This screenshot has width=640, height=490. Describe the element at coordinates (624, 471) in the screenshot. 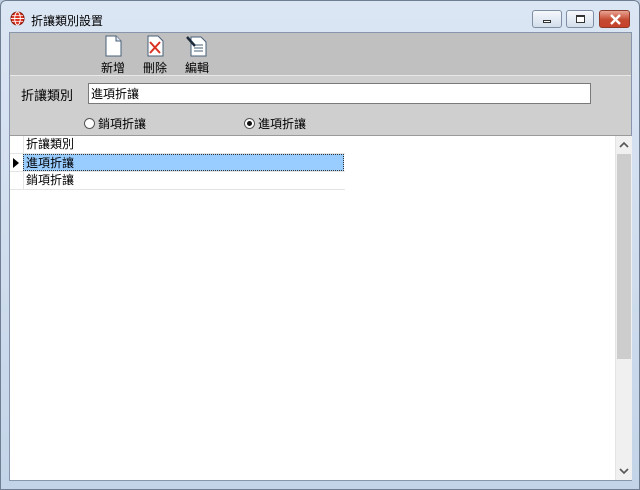

I see `scroll-down-icon` at that location.